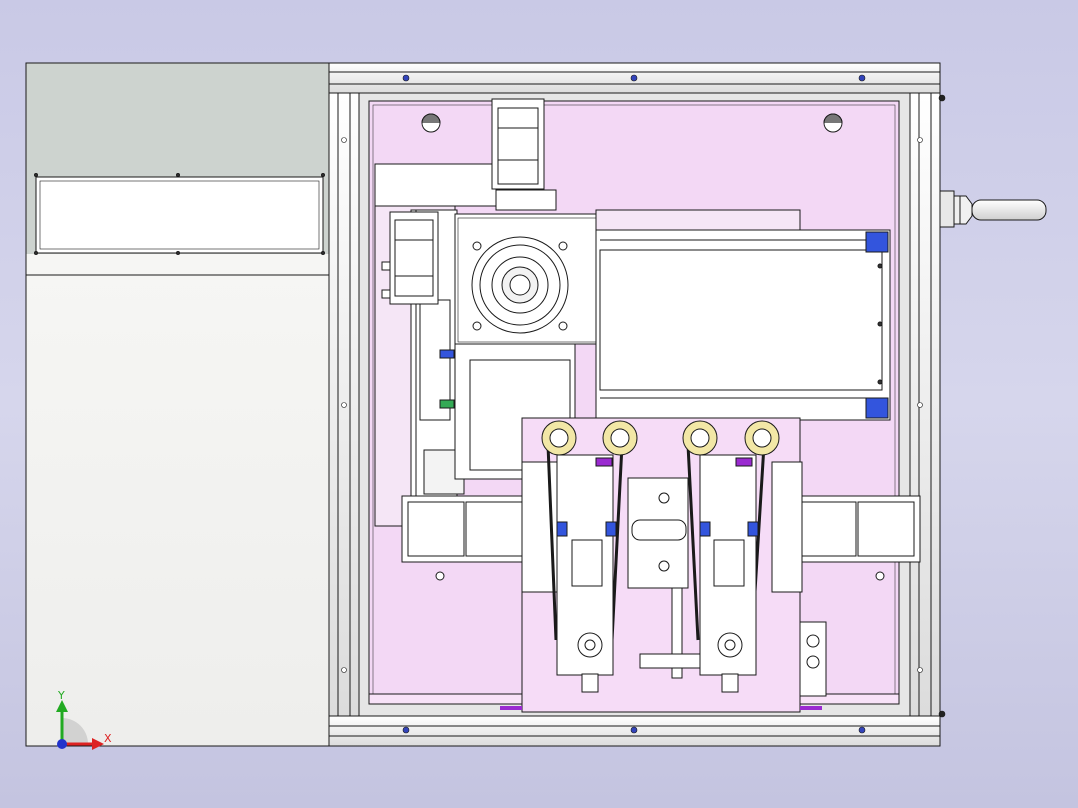 Image resolution: width=1078 pixels, height=808 pixels. I want to click on cable-gland, so click(993, 209).